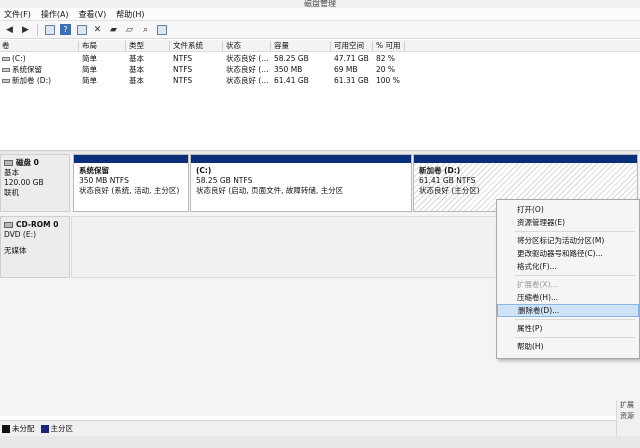 The height and width of the screenshot is (448, 640). Describe the element at coordinates (233, 46) in the screenshot. I see `col-status: 状态` at that location.